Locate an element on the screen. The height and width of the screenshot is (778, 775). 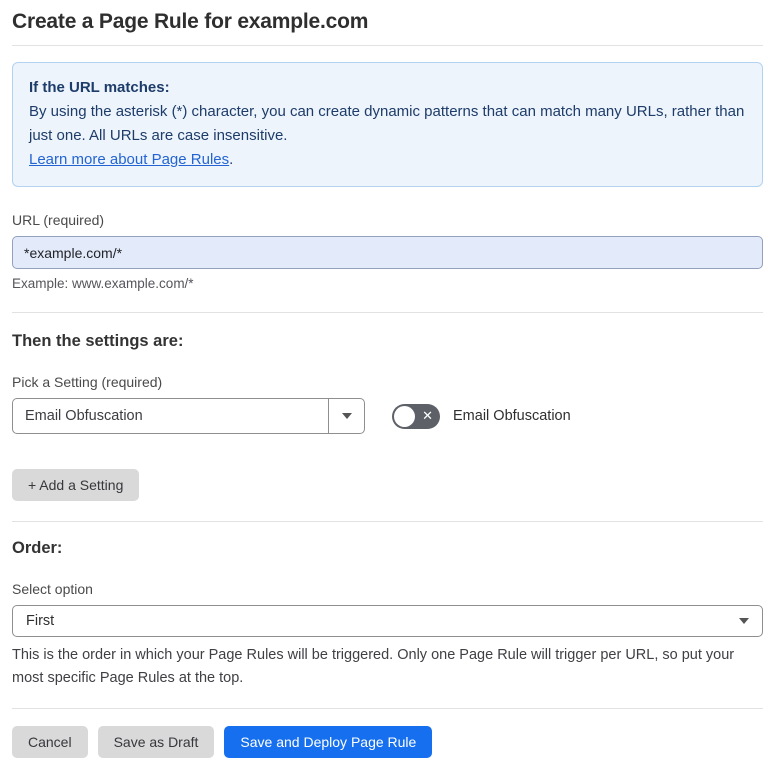
url-field-label: URL (required) is located at coordinates (58, 220).